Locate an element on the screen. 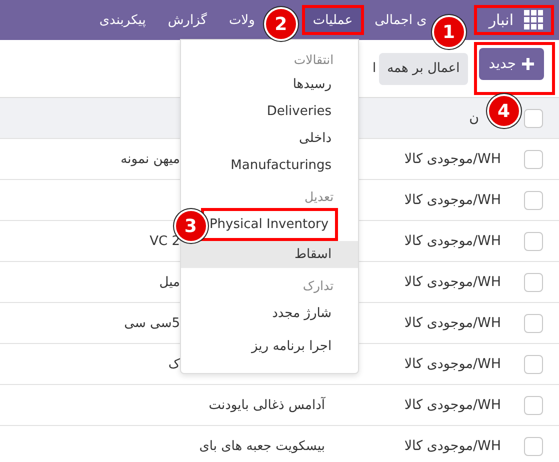  new-button: جدید is located at coordinates (511, 64).